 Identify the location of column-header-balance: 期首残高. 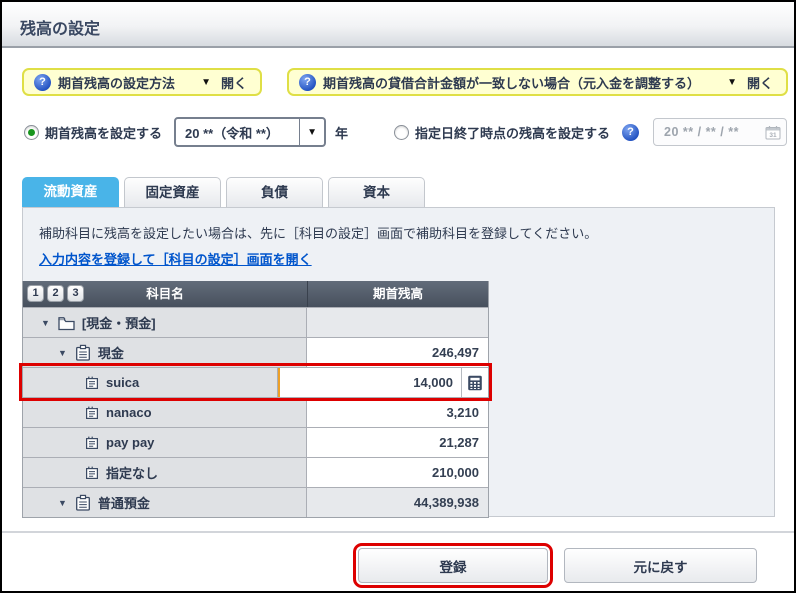
(397, 294).